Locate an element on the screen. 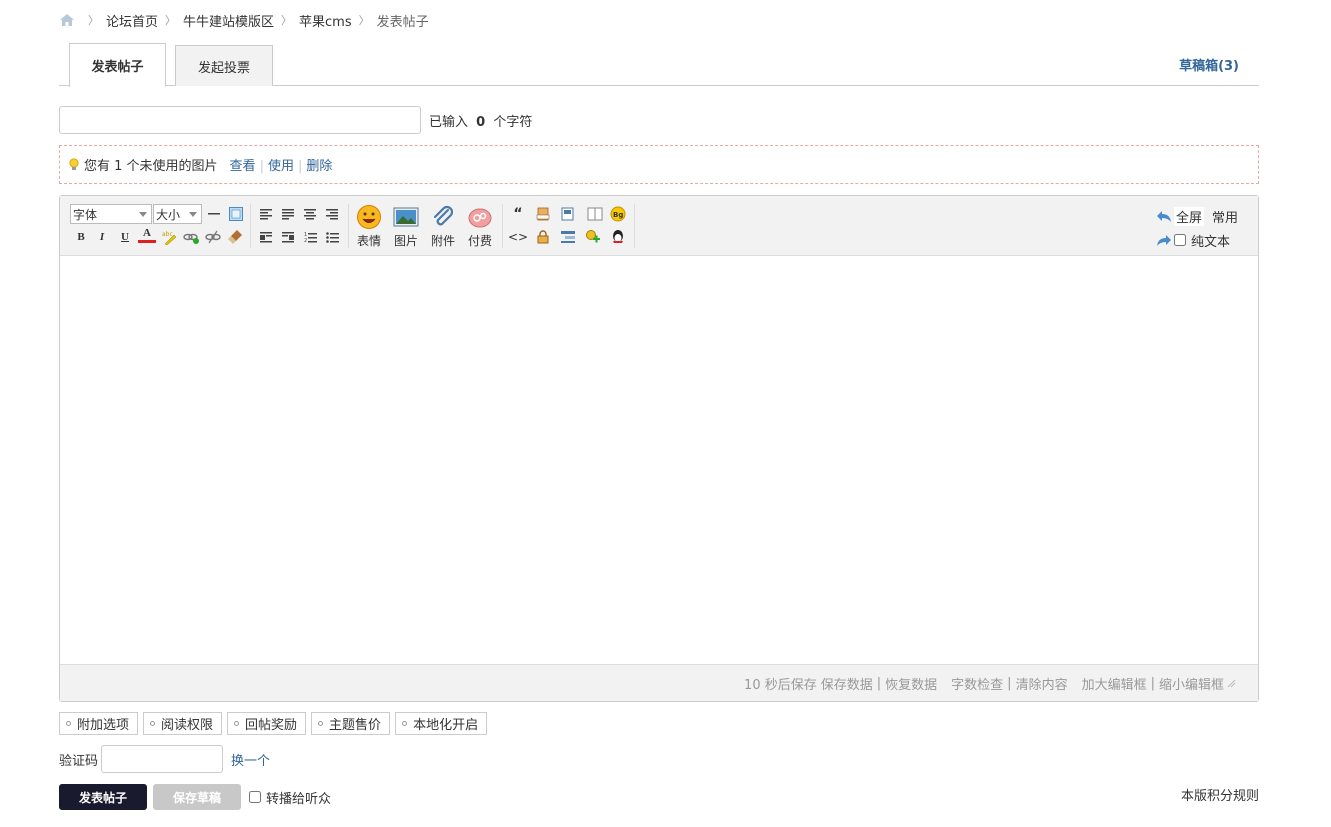 Image resolution: width=1331 pixels, height=827 pixels. clear-content-link: 清除内容 is located at coordinates (1042, 683).